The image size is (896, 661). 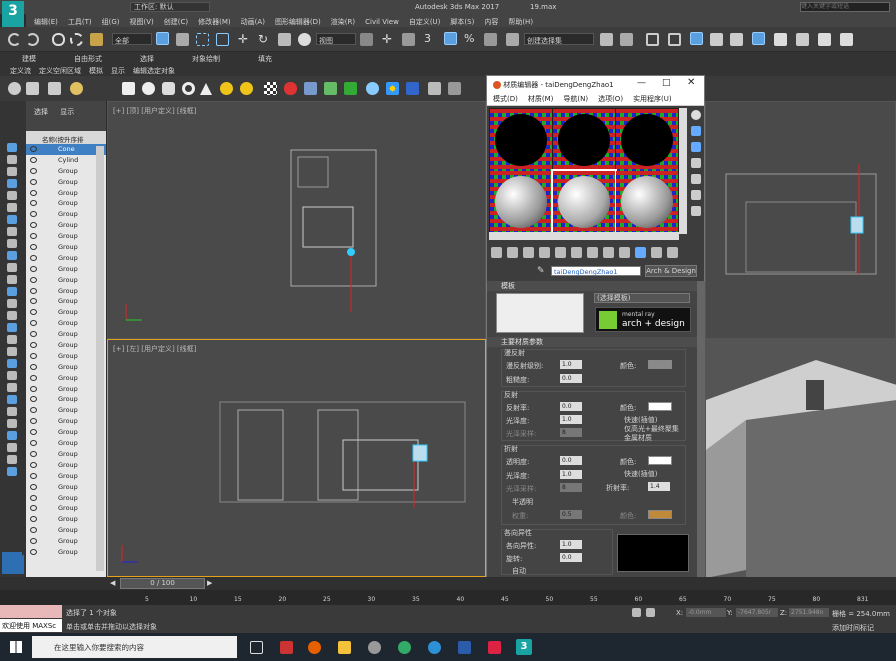 What do you see at coordinates (528, 252) in the screenshot?
I see `assign-to-selection-icon` at bounding box center [528, 252].